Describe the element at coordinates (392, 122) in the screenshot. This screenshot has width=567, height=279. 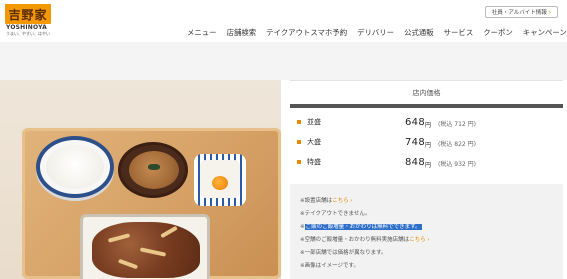
I see `price-row: 並盛 648 円 (税込 712 円)` at that location.